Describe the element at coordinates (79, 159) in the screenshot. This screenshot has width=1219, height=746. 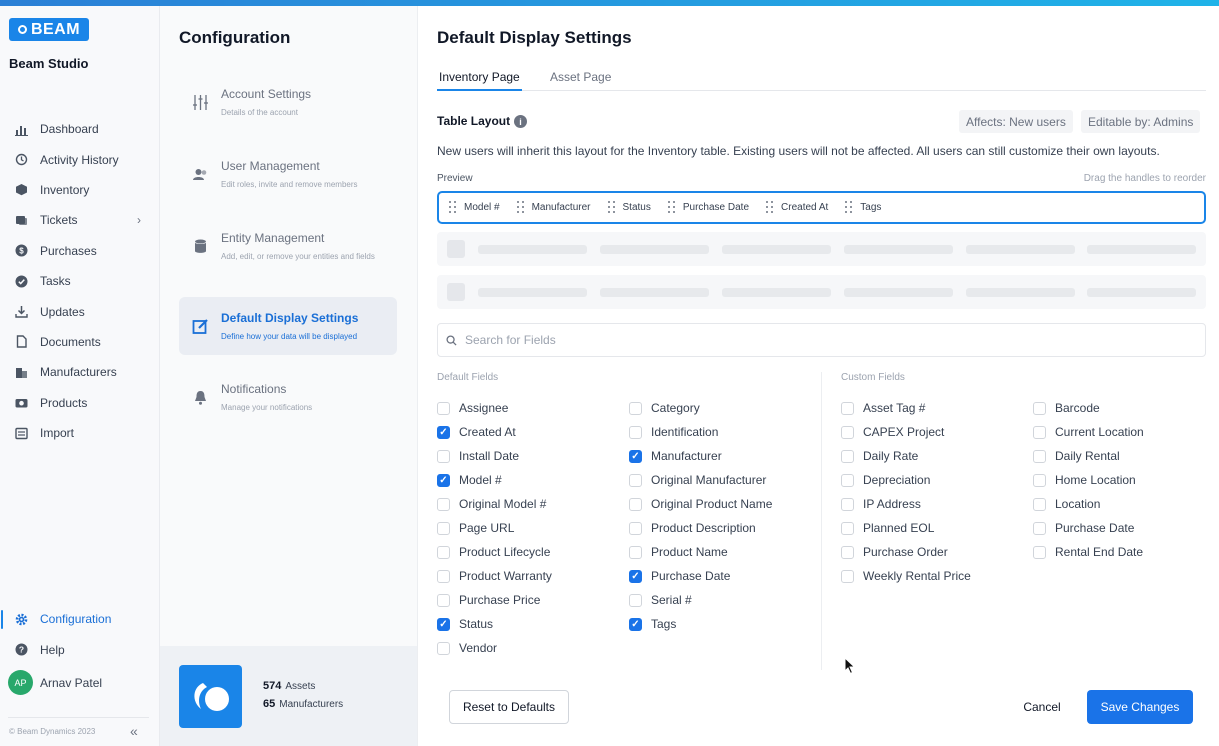
I see `sidebar-item-activity-history: Activity History` at that location.